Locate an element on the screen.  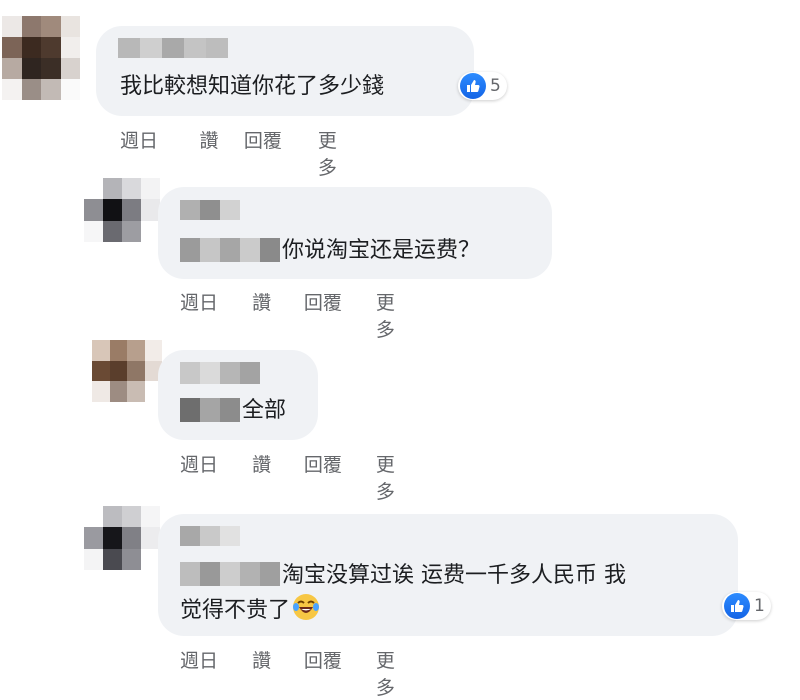
comment-text: 你说淘宝还是运费？ is located at coordinates (381, 250).